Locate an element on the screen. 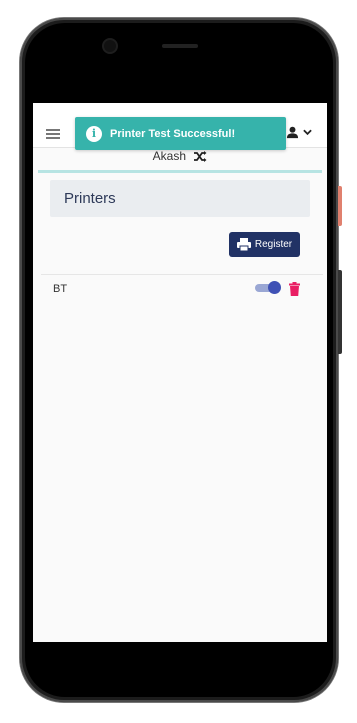 Image resolution: width=357 pixels, height=723 pixels. register-label: Register is located at coordinates (273, 244).